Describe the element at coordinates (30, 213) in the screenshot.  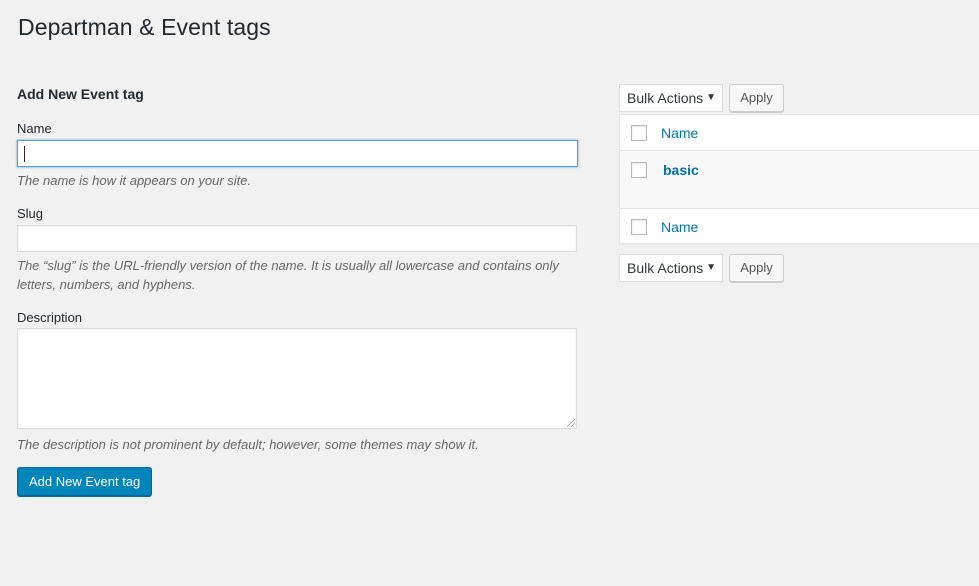
I see `slug-label: Slug` at that location.